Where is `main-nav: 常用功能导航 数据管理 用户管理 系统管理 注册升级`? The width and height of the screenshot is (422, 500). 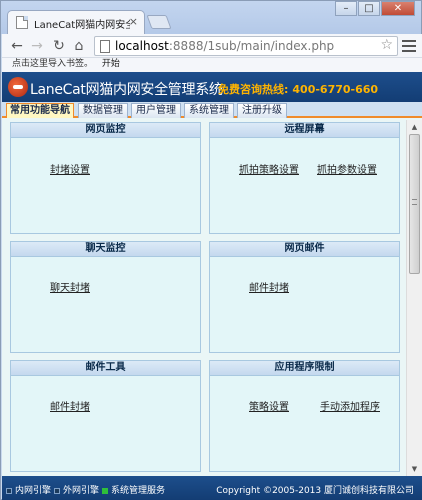
main-nav: 常用功能导航 数据管理 用户管理 系统管理 注册升级 is located at coordinates (212, 110).